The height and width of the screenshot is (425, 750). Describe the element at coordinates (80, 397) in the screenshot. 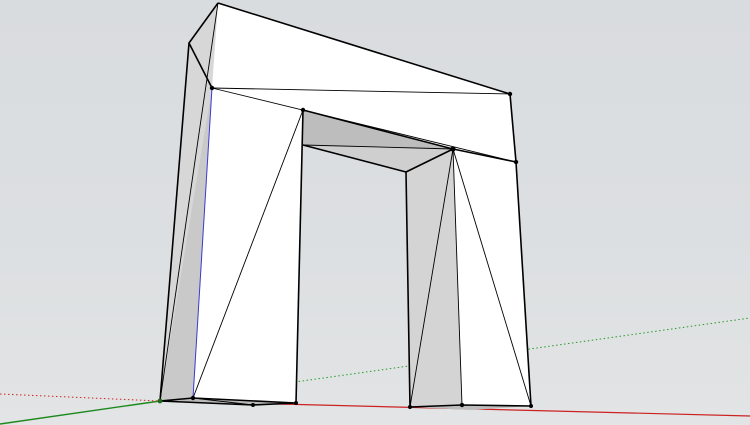

I see `red-axis-dotted` at that location.